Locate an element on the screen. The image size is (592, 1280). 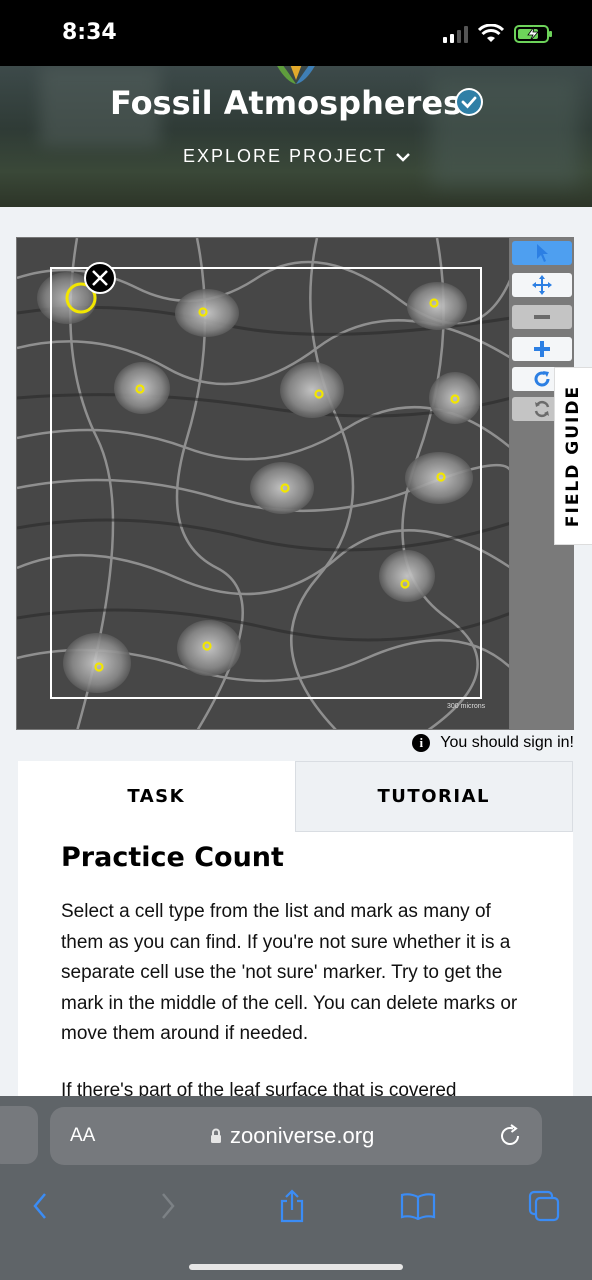
move-arrows-icon is located at coordinates (542, 285).